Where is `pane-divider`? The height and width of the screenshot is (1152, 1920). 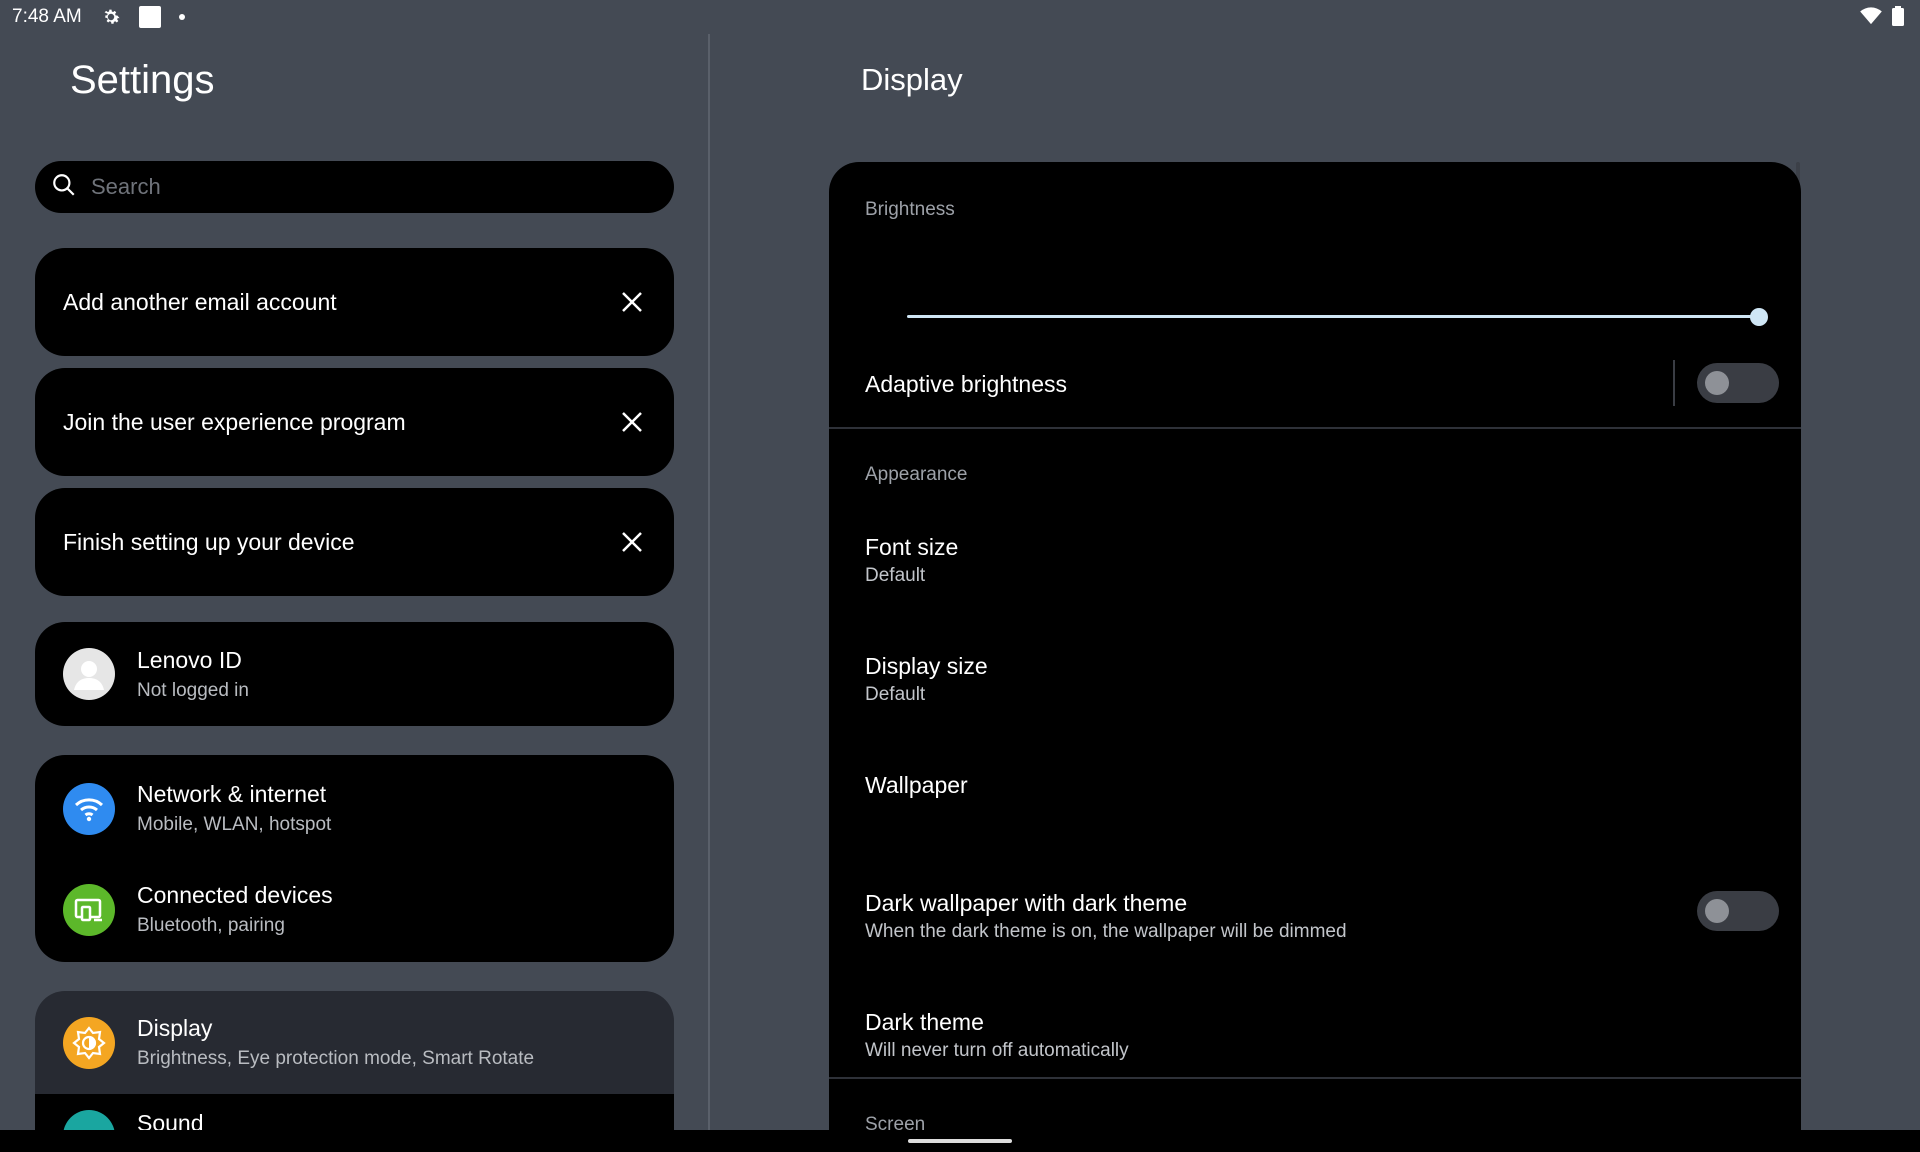 pane-divider is located at coordinates (709, 582).